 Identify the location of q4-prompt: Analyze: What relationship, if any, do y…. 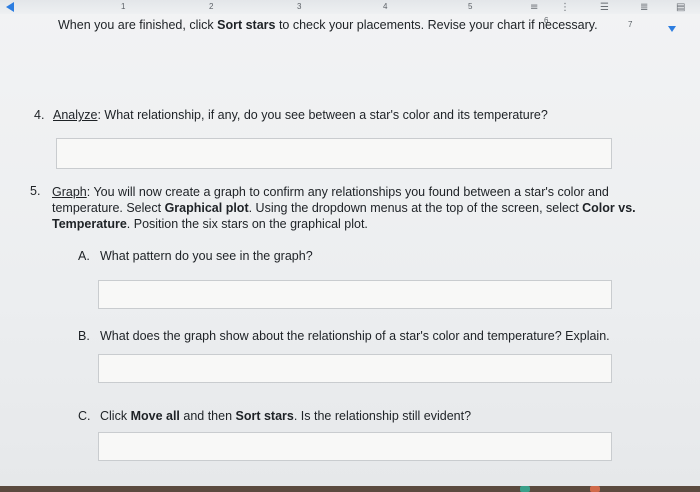
(300, 115).